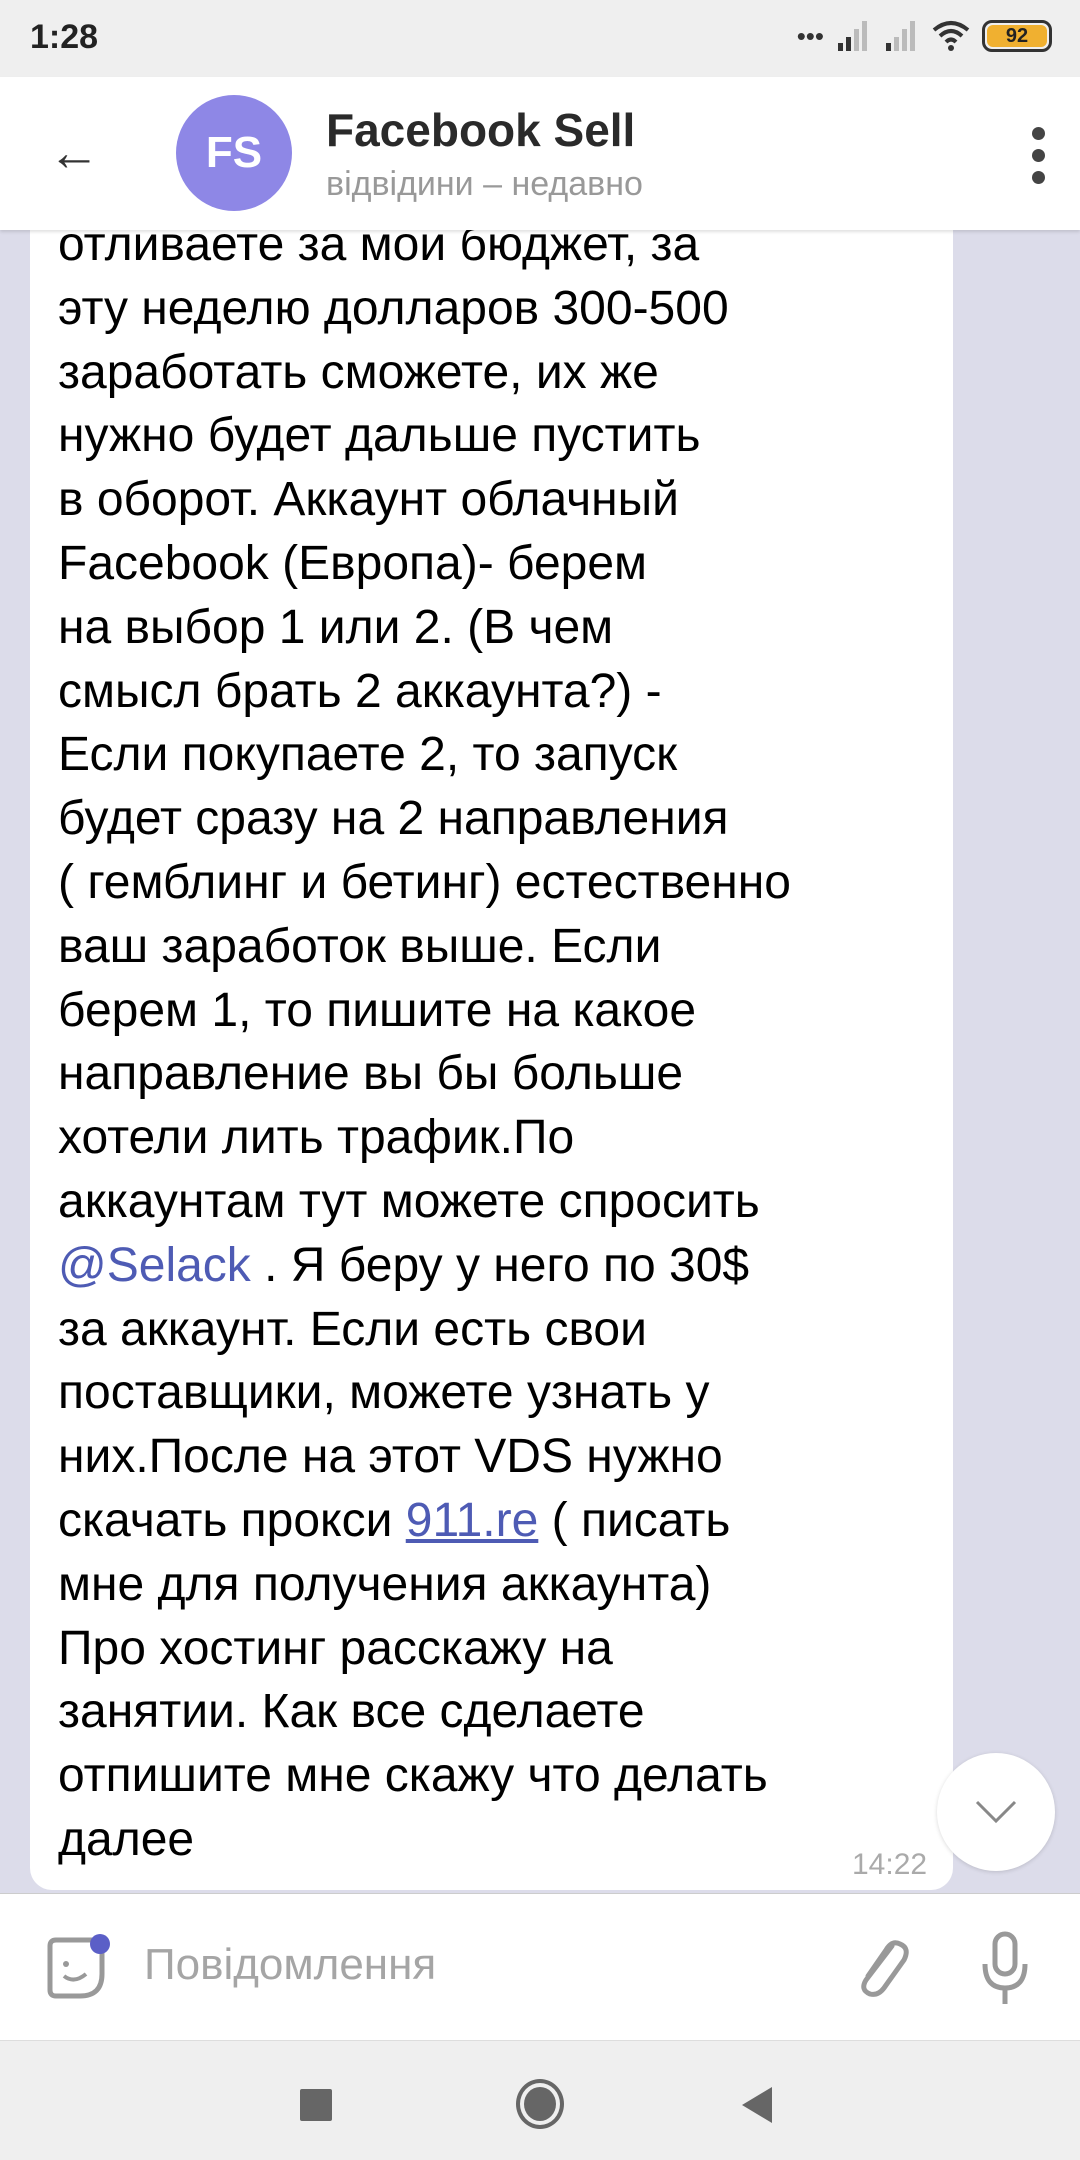 This screenshot has height=2160, width=1080. I want to click on message-line: будет сразу на 2 направления, so click(393, 819).